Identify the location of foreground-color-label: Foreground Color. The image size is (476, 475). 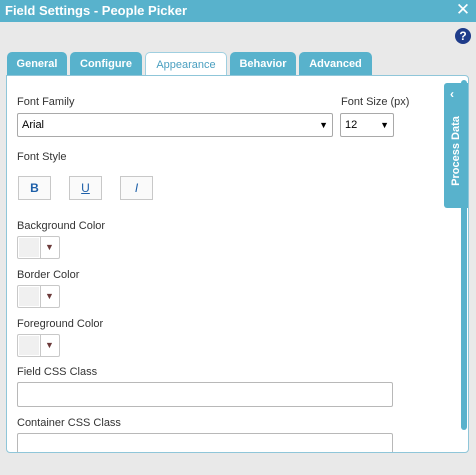
(60, 324).